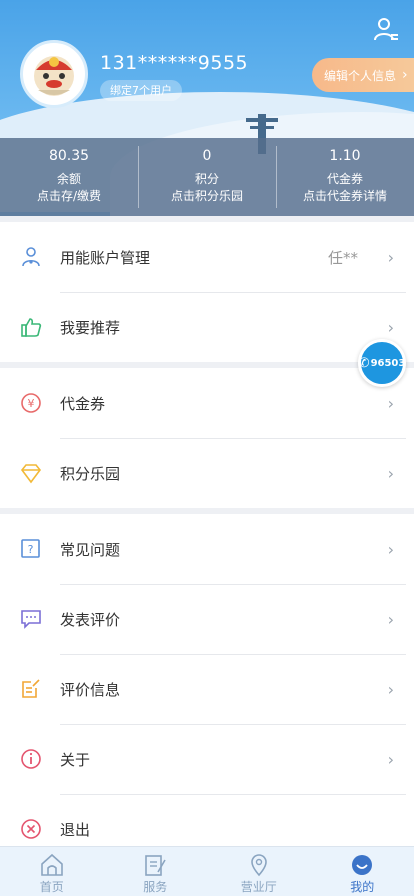 This screenshot has height=896, width=414. Describe the element at coordinates (90, 549) in the screenshot. I see `menu-item-label: 常见问题` at that location.